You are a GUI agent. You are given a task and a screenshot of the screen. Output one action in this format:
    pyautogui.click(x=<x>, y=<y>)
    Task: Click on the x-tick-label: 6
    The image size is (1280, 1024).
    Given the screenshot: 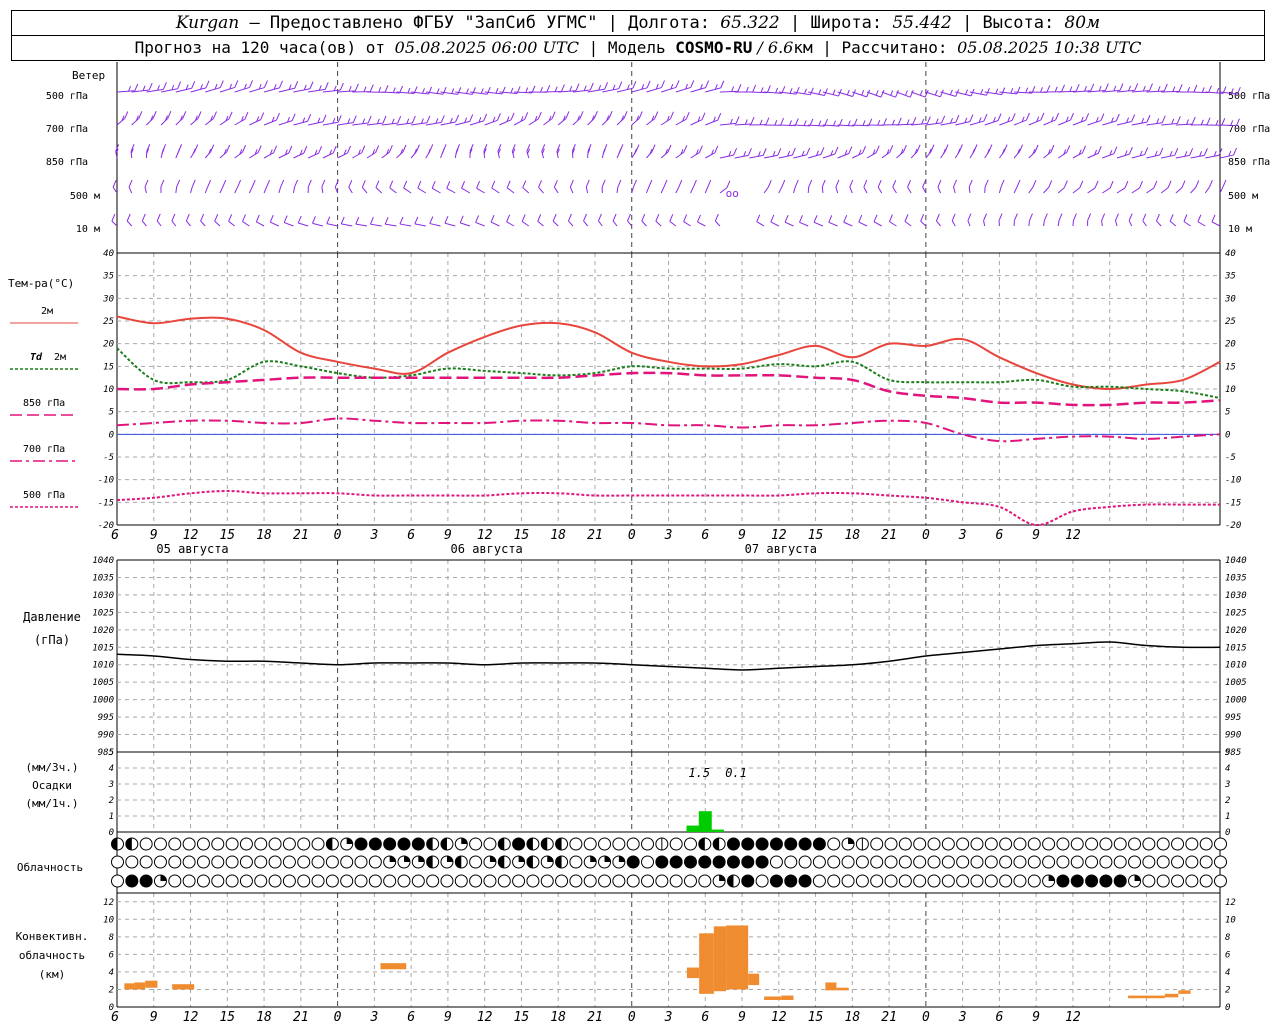 What is the action you would take?
    pyautogui.click(x=411, y=535)
    